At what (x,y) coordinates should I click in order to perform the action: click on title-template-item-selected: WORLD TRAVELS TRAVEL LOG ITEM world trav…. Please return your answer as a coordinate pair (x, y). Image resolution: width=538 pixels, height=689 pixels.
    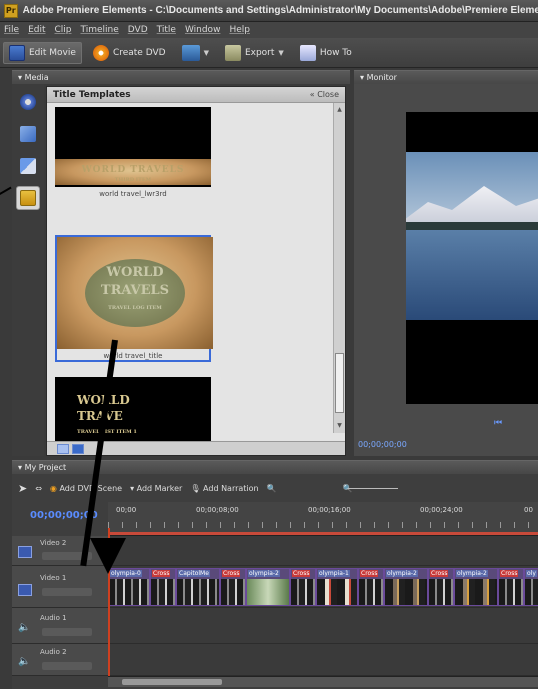
    Looking at the image, I should click on (134, 298).